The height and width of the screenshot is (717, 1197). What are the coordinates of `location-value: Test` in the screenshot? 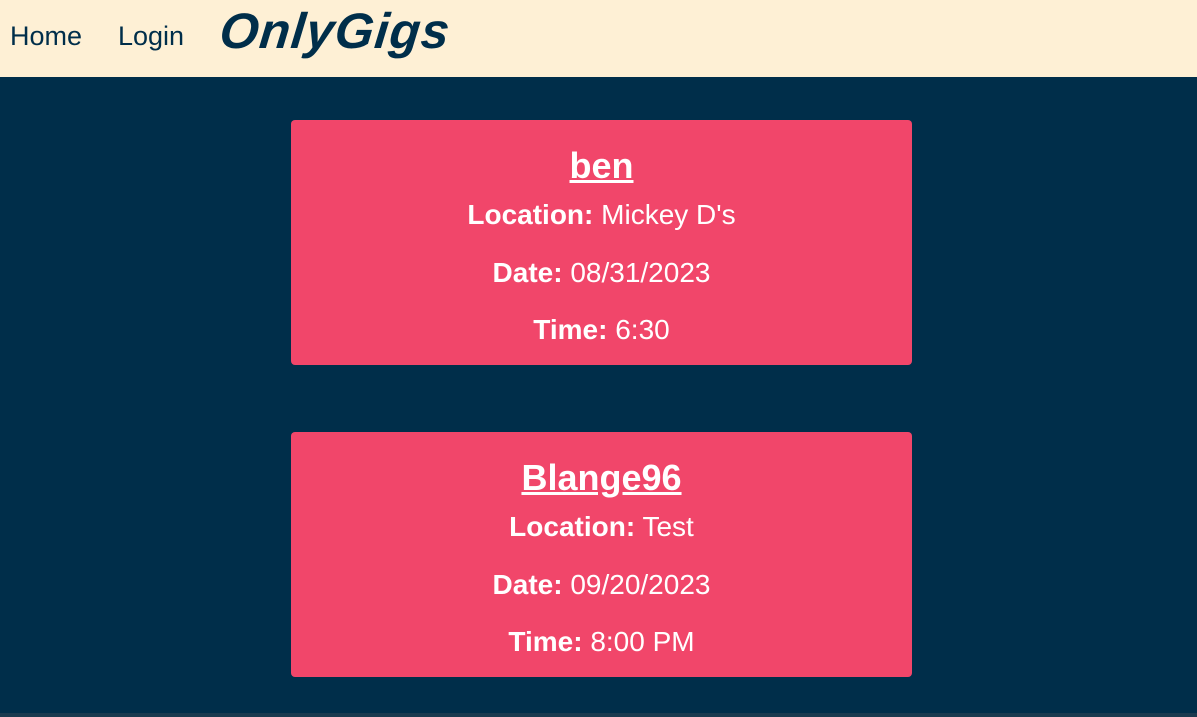 It's located at (668, 526).